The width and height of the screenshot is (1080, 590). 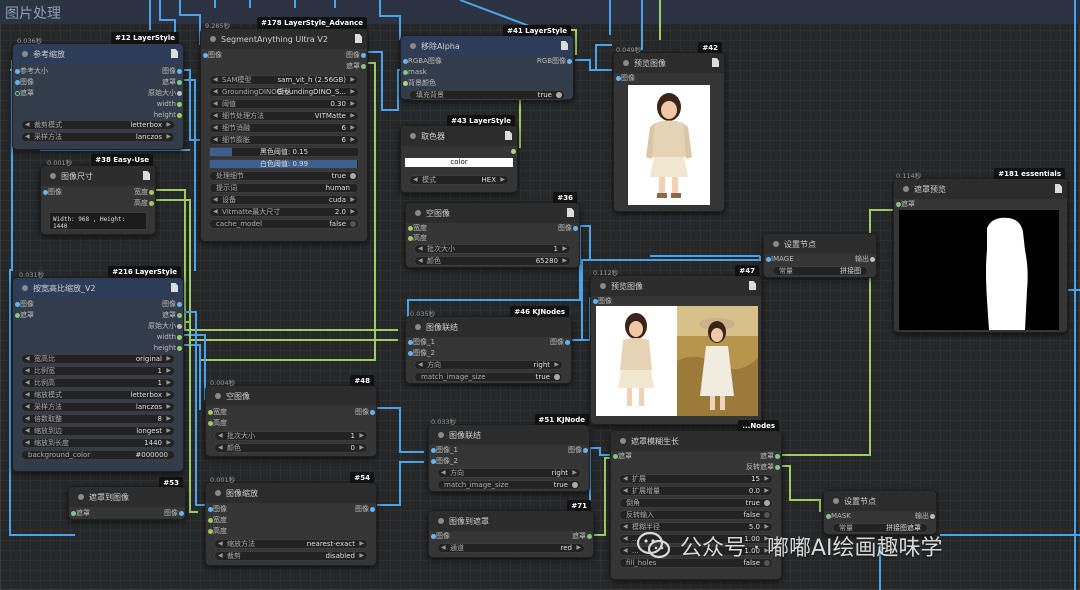 What do you see at coordinates (696, 441) in the screenshot?
I see `mask-grow-header: 遮罩模糊生长` at bounding box center [696, 441].